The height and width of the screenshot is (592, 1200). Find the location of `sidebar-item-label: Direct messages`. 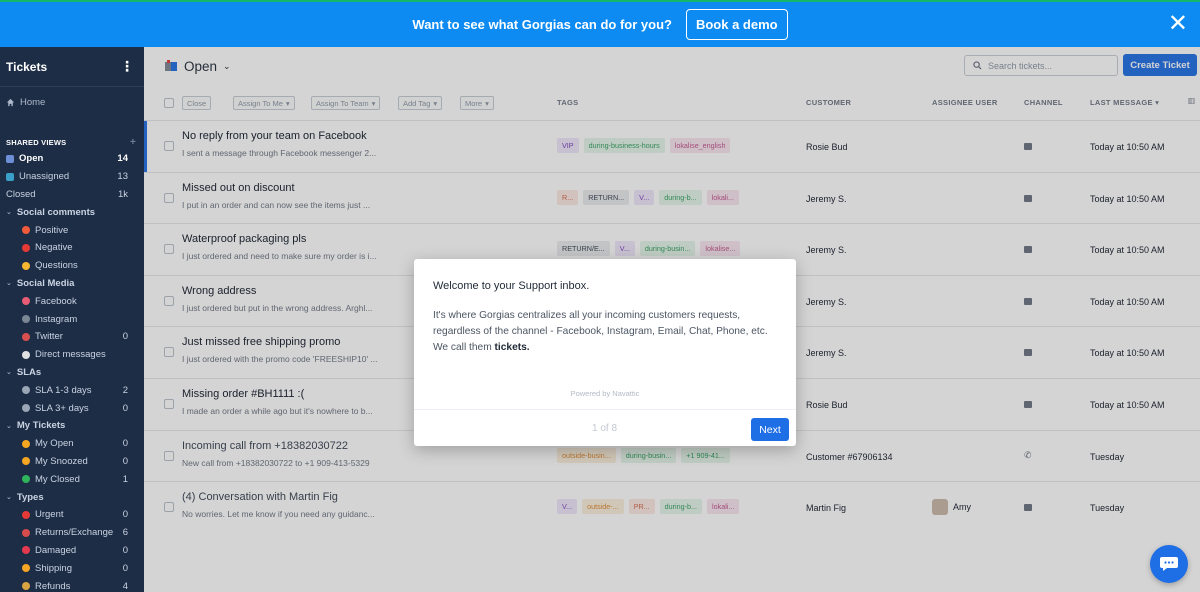

sidebar-item-label: Direct messages is located at coordinates (70, 355).